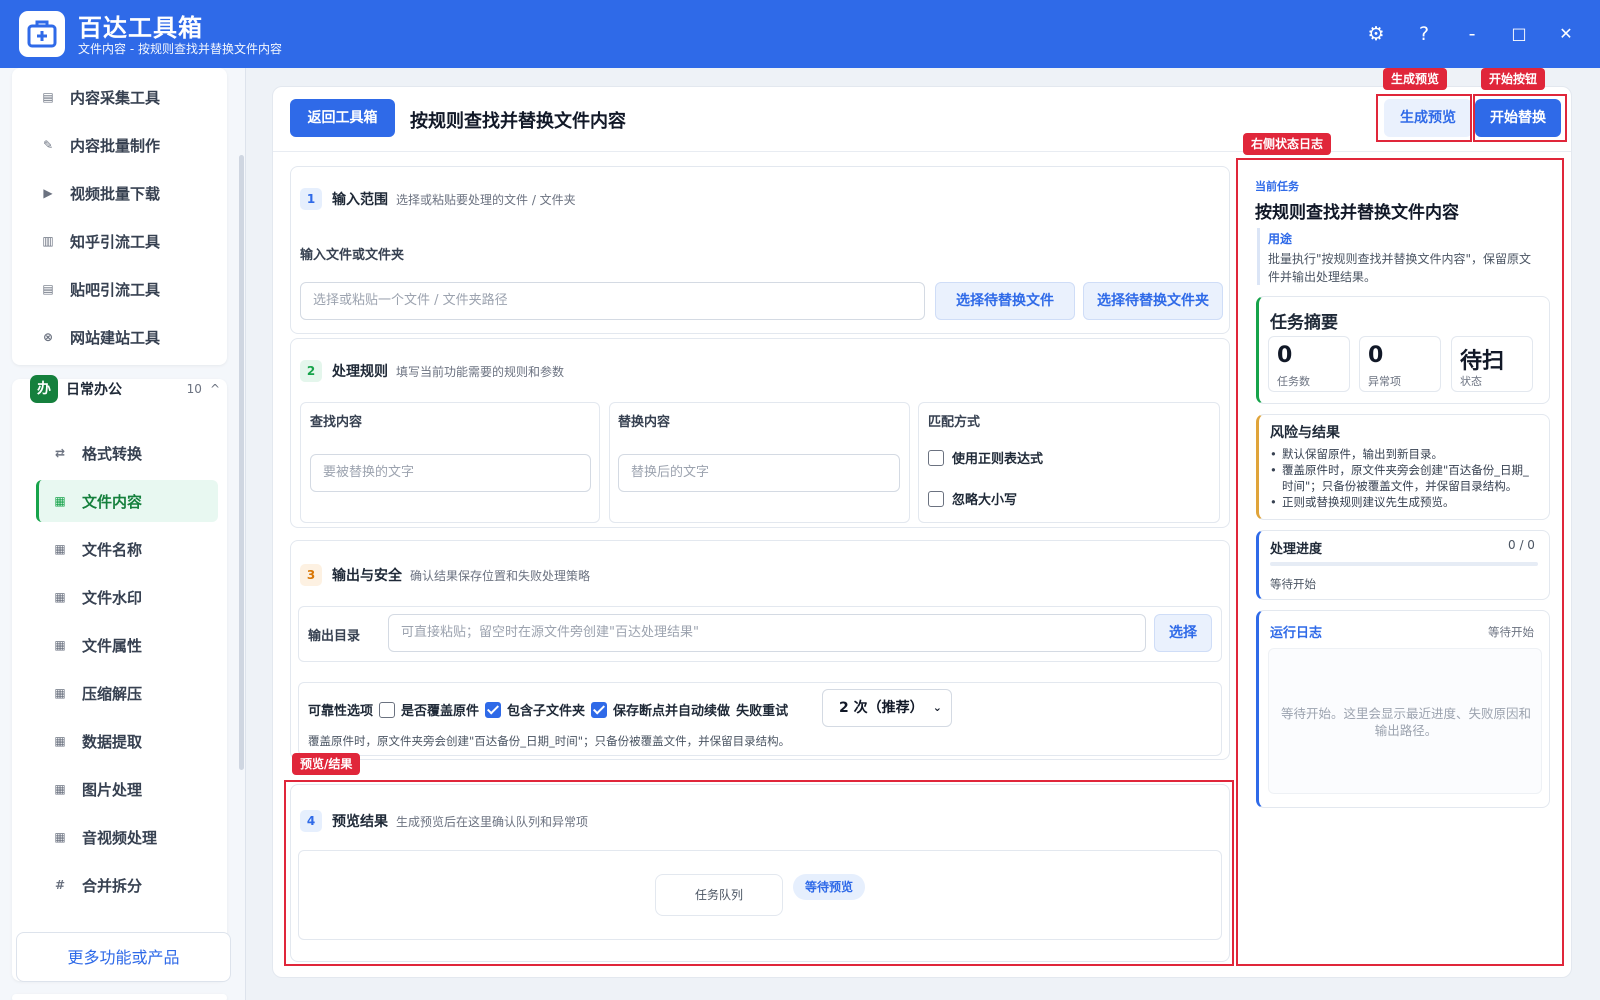 This screenshot has width=1600, height=1000. I want to click on replace-label: 替换内容, so click(644, 422).